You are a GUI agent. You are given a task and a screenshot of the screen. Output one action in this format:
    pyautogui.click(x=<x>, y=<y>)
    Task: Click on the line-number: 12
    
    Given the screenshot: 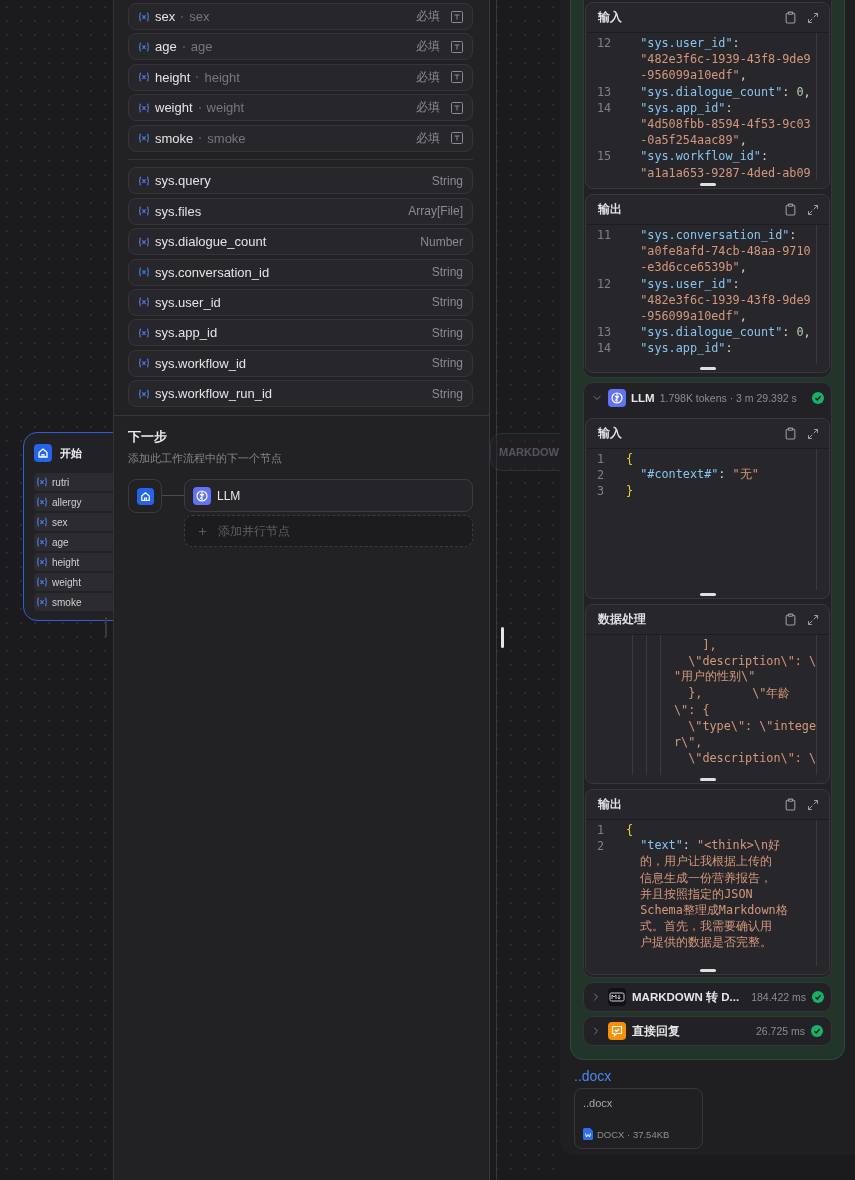 What is the action you would take?
    pyautogui.click(x=604, y=283)
    